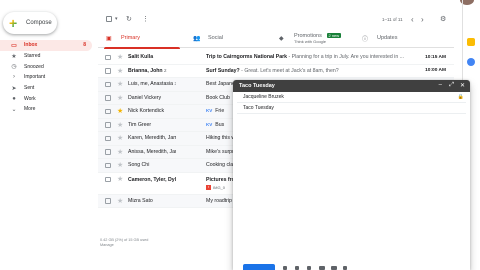  I want to click on sidebar-item-label: Sent, so click(29, 88).